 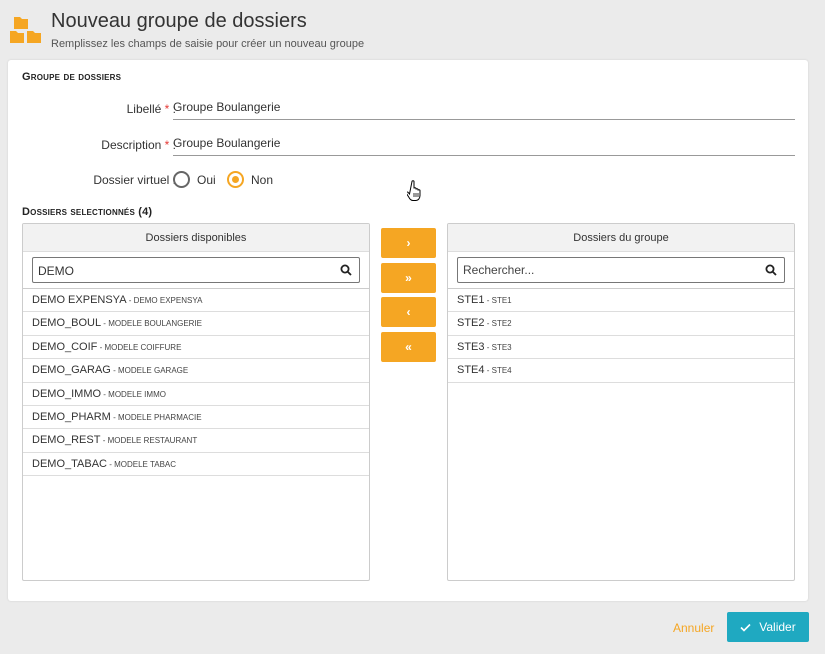 I want to click on item-name: MODELE PHARMACIE, so click(x=159, y=417).